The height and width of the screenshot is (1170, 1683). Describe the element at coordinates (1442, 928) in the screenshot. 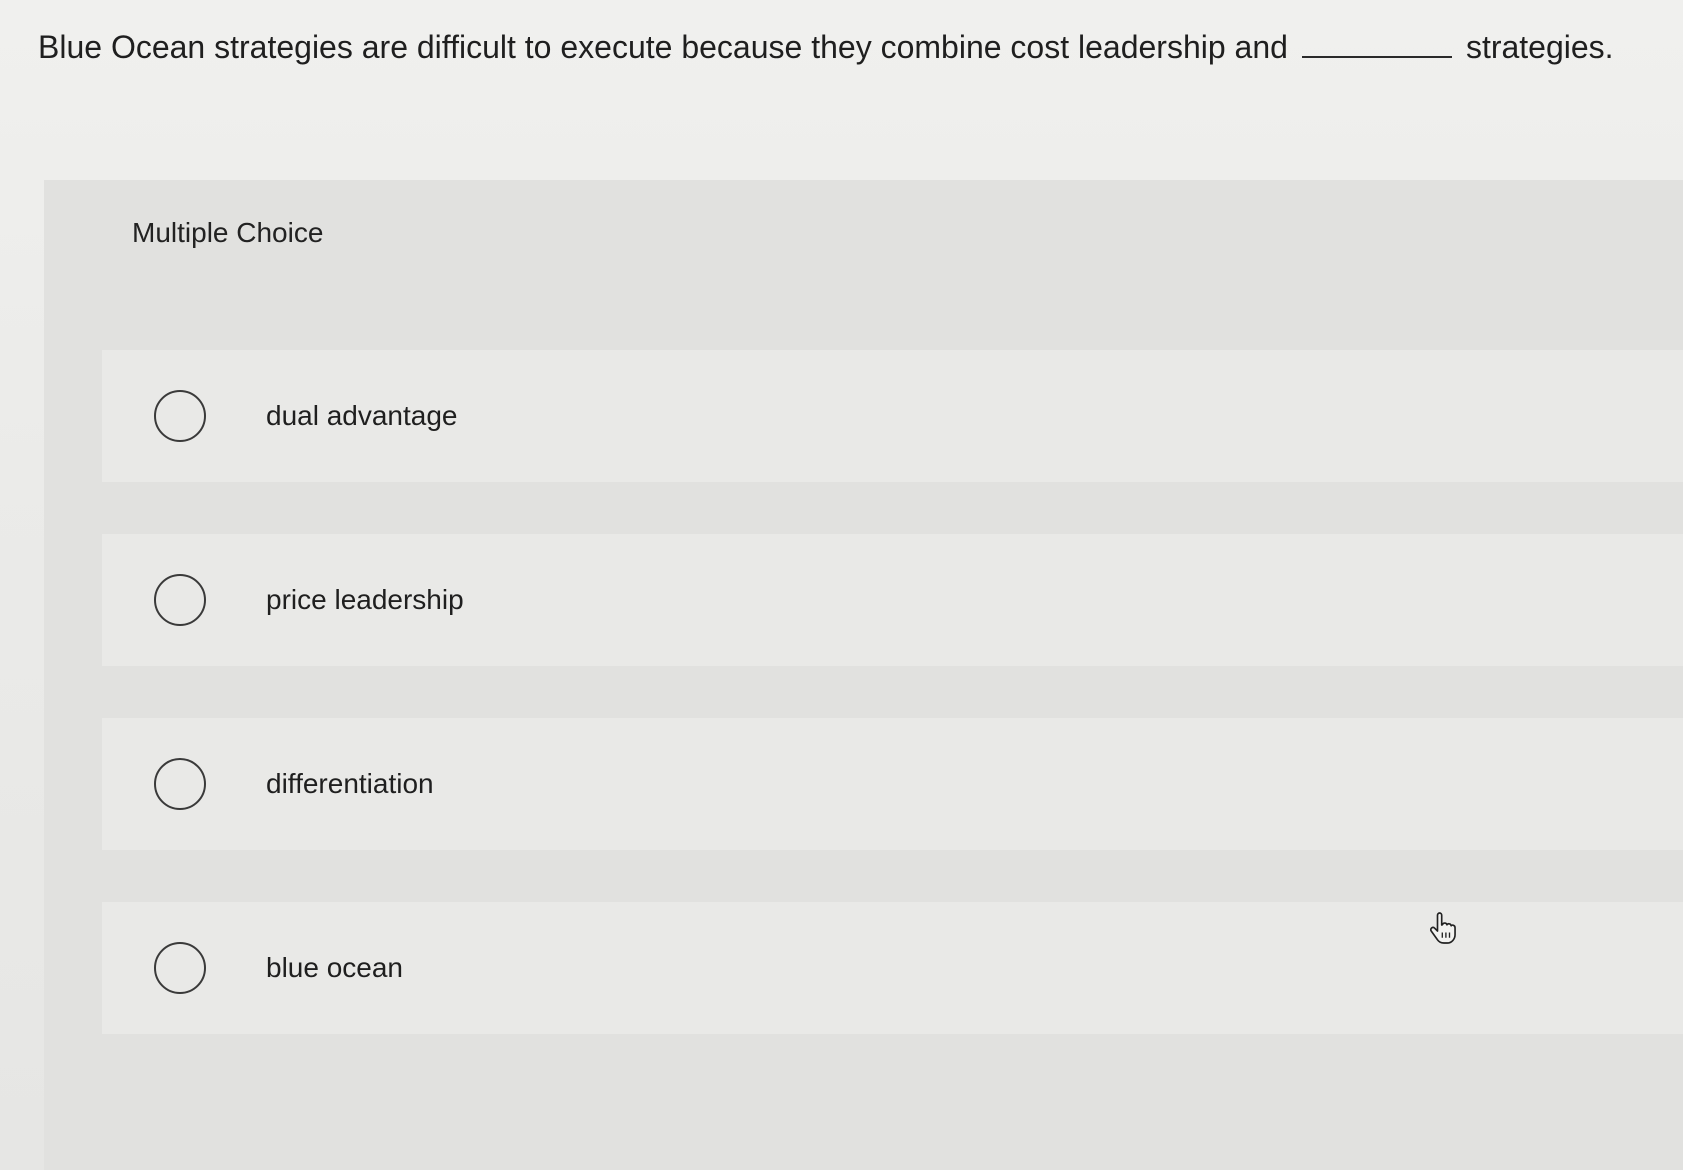

I see `hand-pointer-icon` at that location.